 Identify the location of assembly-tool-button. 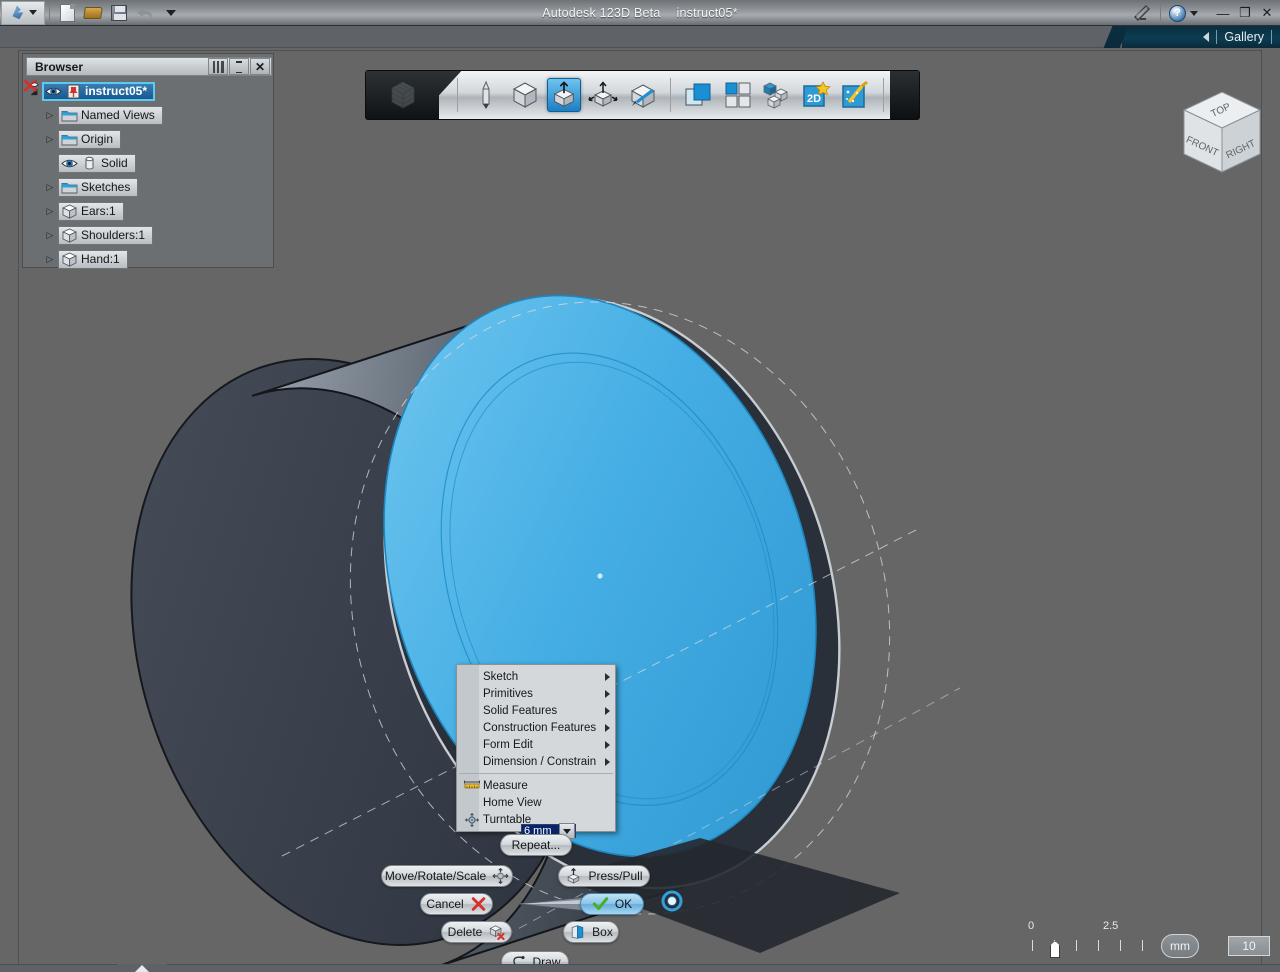
(777, 95).